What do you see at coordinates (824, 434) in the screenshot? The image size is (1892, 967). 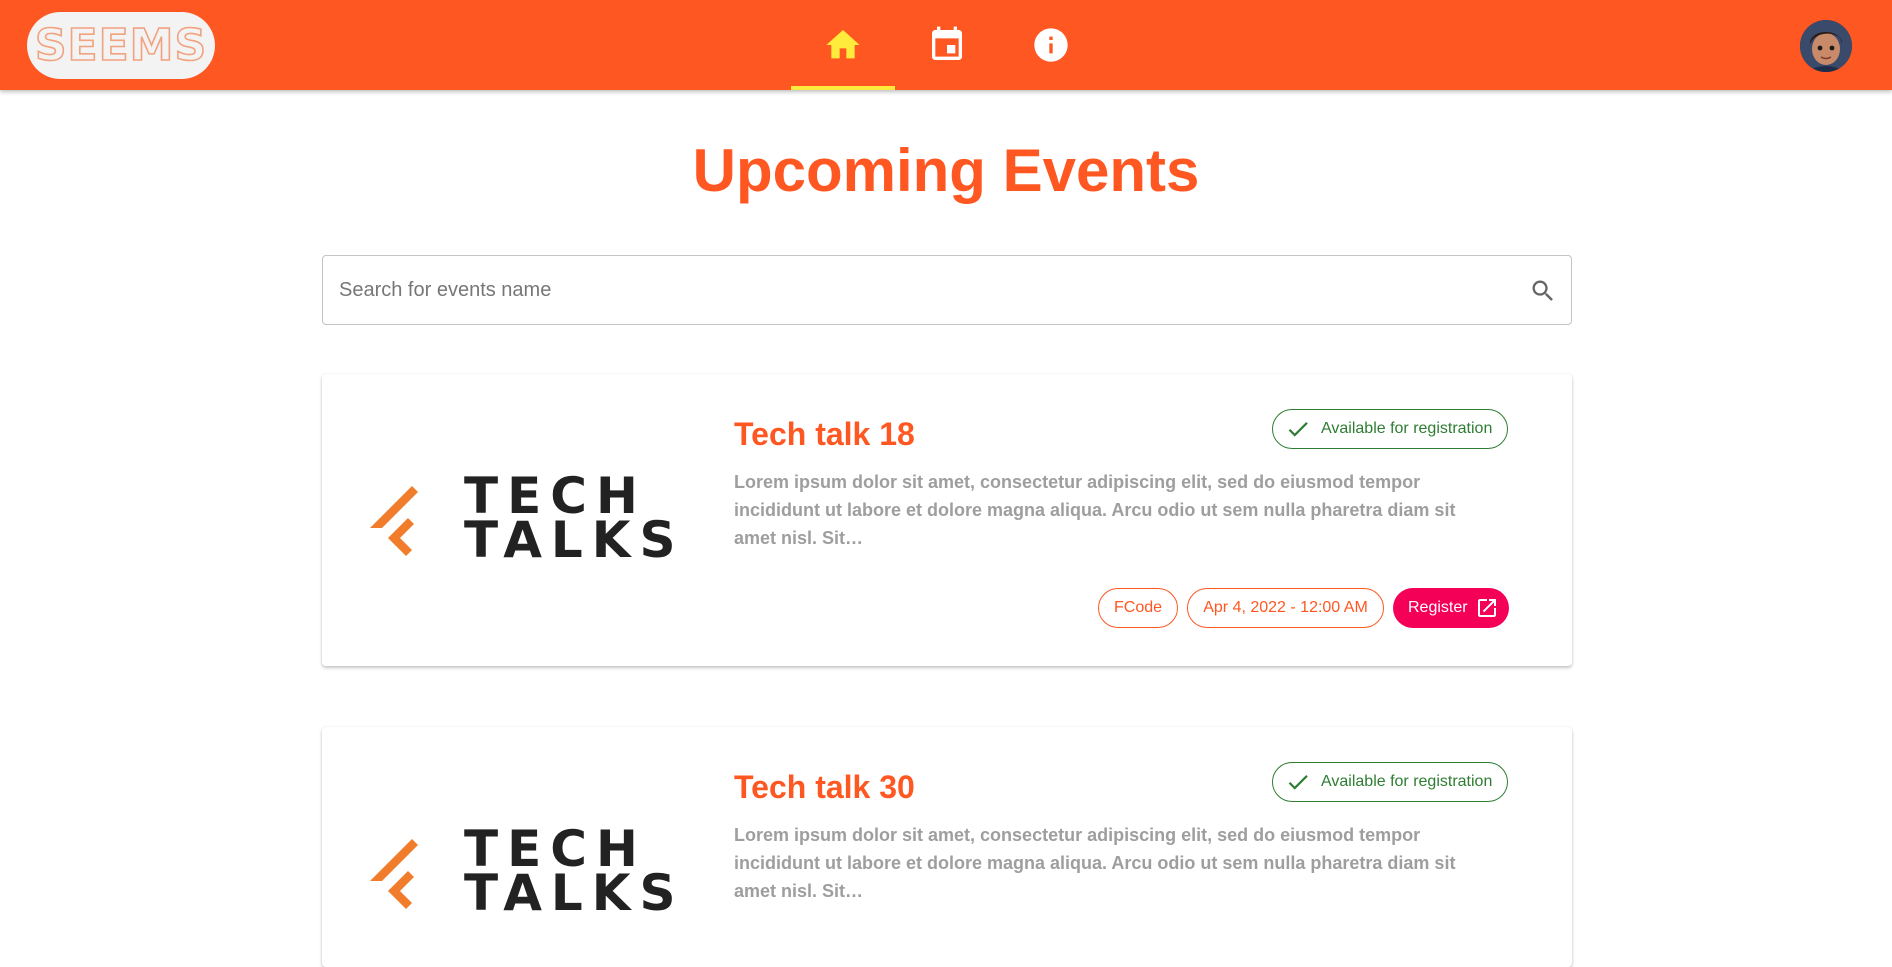 I see `event-title: Tech talk 18` at bounding box center [824, 434].